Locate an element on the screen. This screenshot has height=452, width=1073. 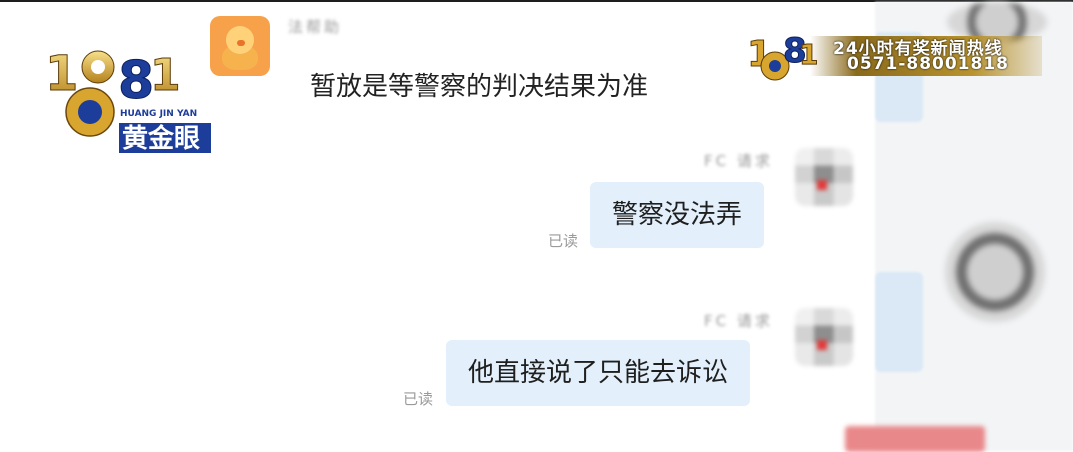
svg-text: 8 is located at coordinates (136, 81).